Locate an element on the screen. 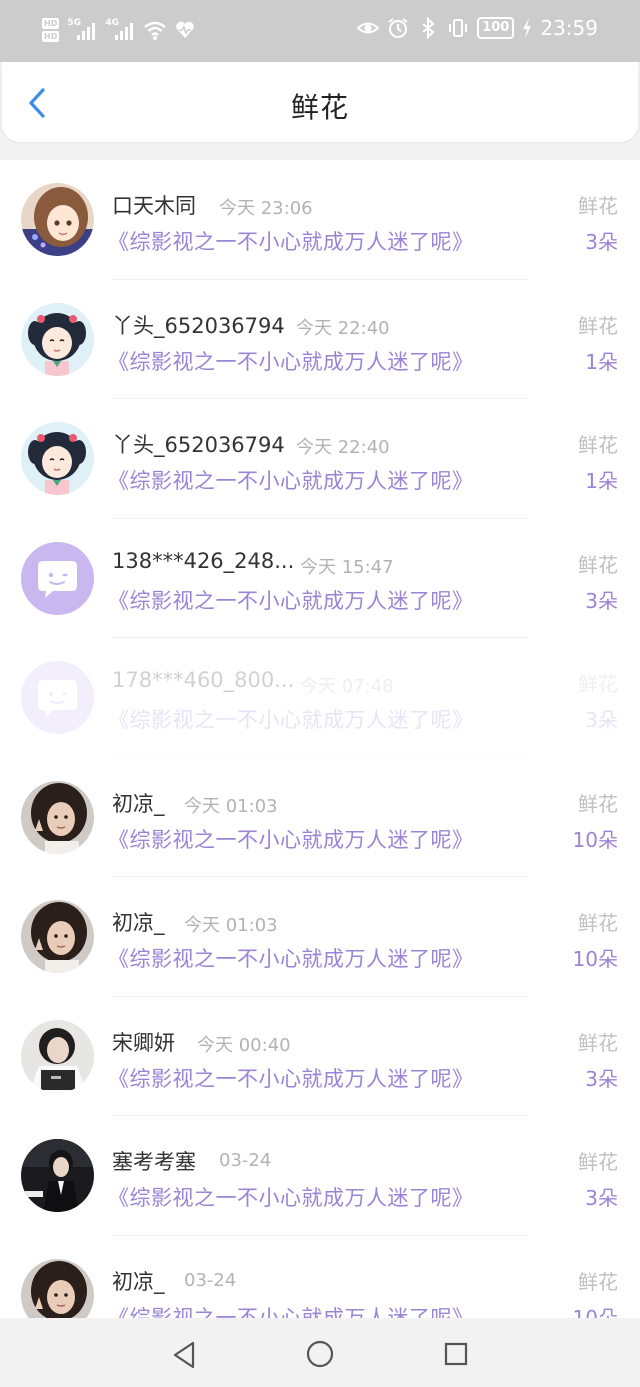  username: 口天木同 is located at coordinates (154, 205).